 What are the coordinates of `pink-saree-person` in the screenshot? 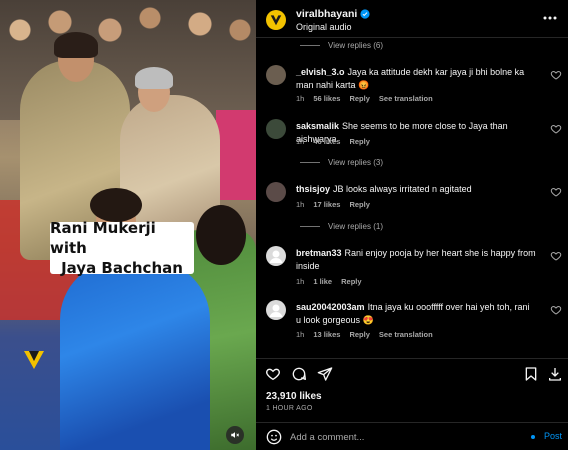 It's located at (236, 155).